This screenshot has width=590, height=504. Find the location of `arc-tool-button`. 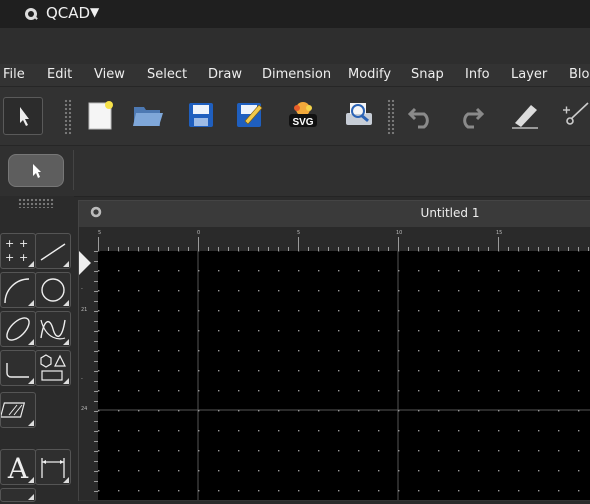

arc-tool-button is located at coordinates (18, 290).